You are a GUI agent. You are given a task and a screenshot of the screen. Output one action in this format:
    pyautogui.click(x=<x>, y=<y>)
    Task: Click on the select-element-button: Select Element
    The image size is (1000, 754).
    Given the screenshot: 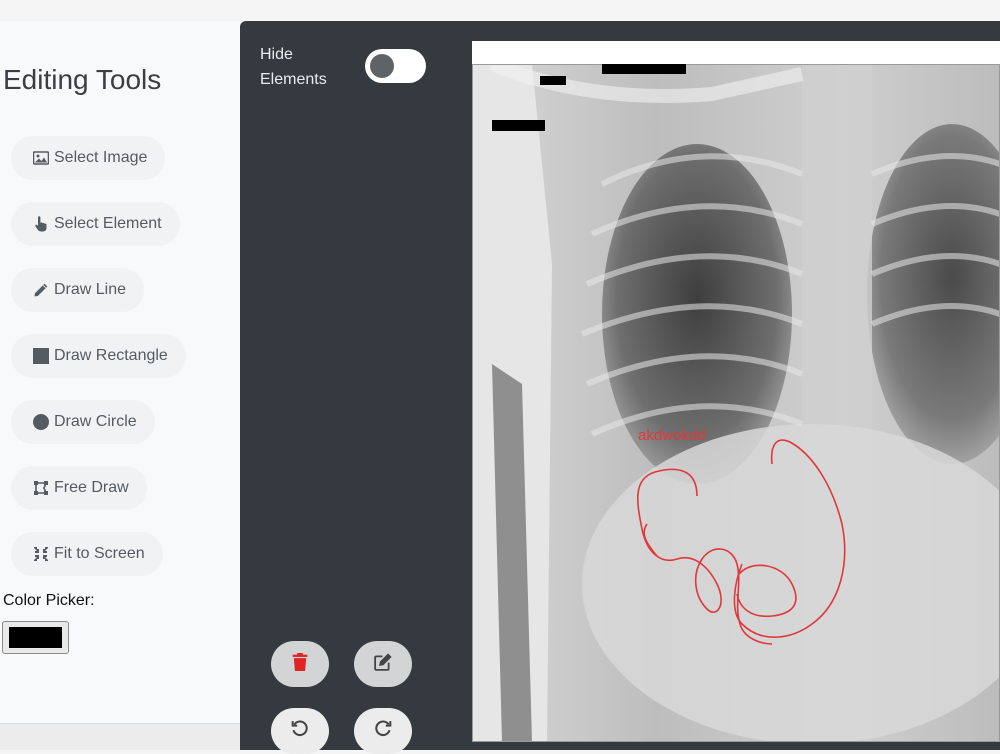 What is the action you would take?
    pyautogui.click(x=95, y=224)
    